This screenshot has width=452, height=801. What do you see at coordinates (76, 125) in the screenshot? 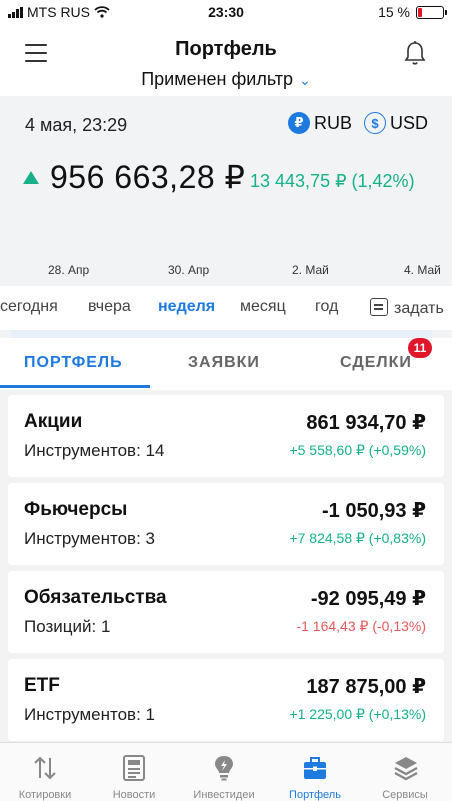
I see `summary-date: 4 мая, 23:29` at bounding box center [76, 125].